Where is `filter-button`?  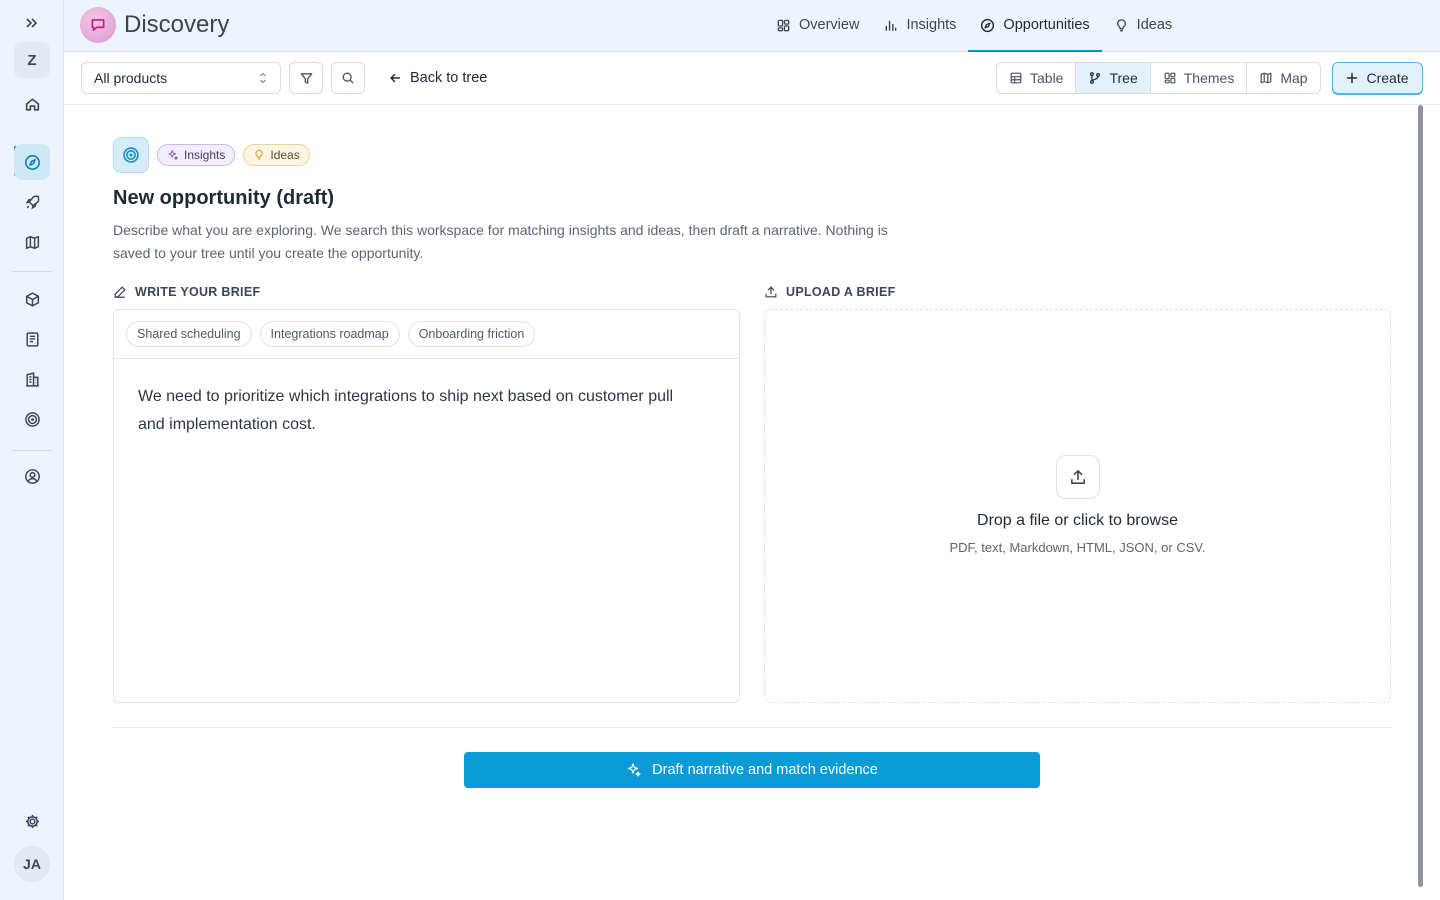 filter-button is located at coordinates (306, 78).